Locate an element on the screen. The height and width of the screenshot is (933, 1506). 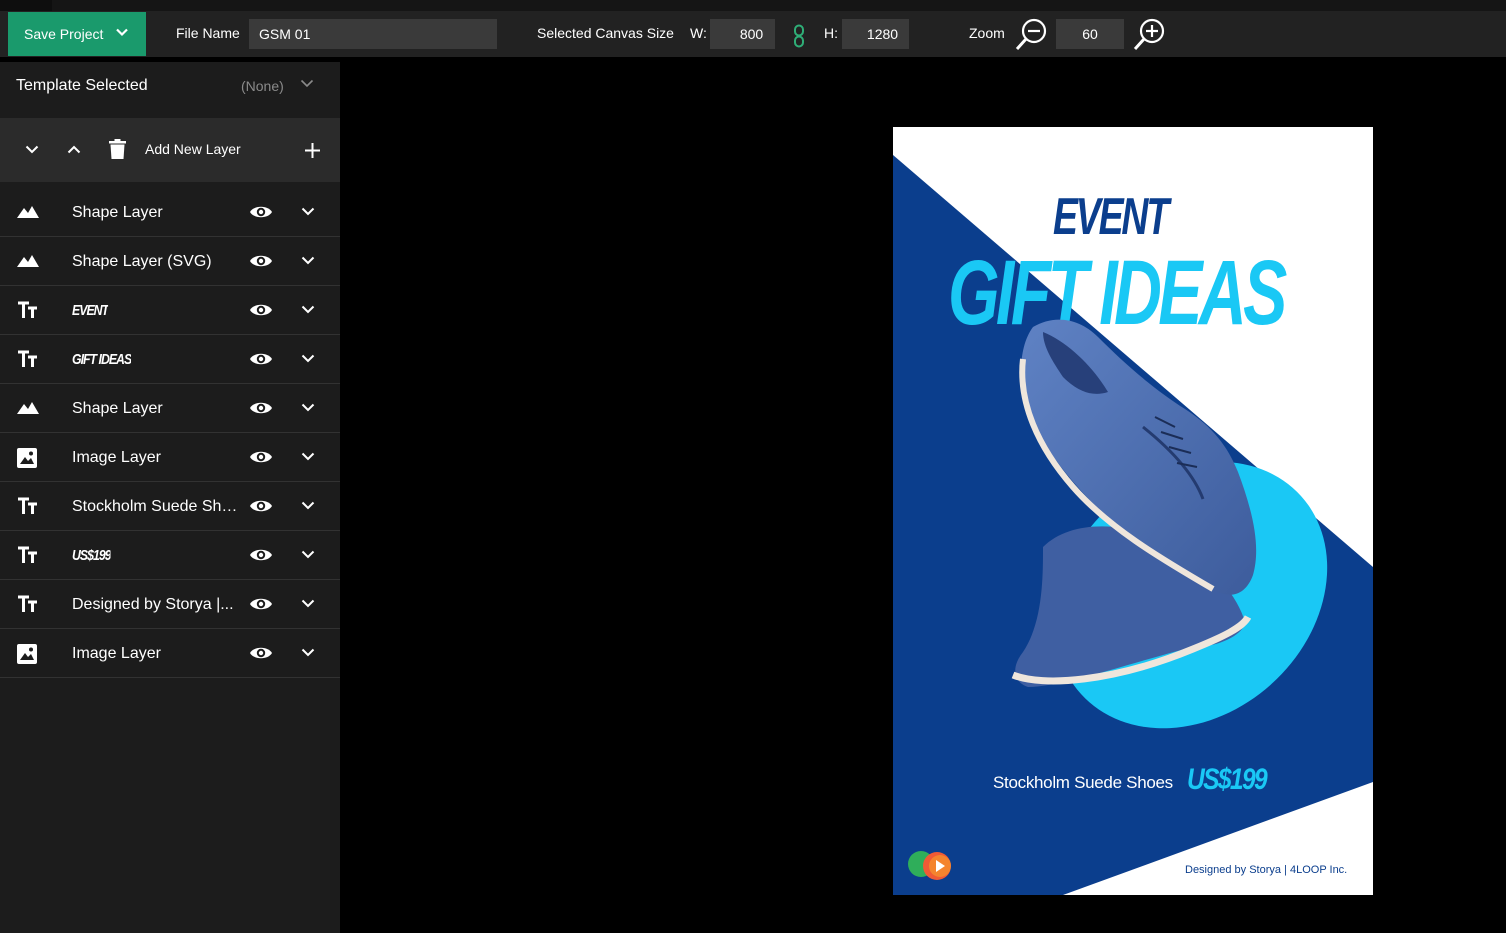
layer-row: GIFT IDEAS is located at coordinates (170, 359).